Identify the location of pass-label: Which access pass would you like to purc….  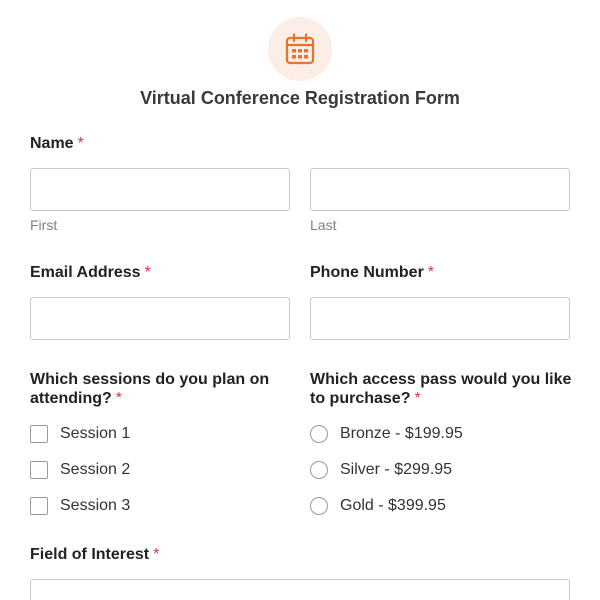
(445, 389).